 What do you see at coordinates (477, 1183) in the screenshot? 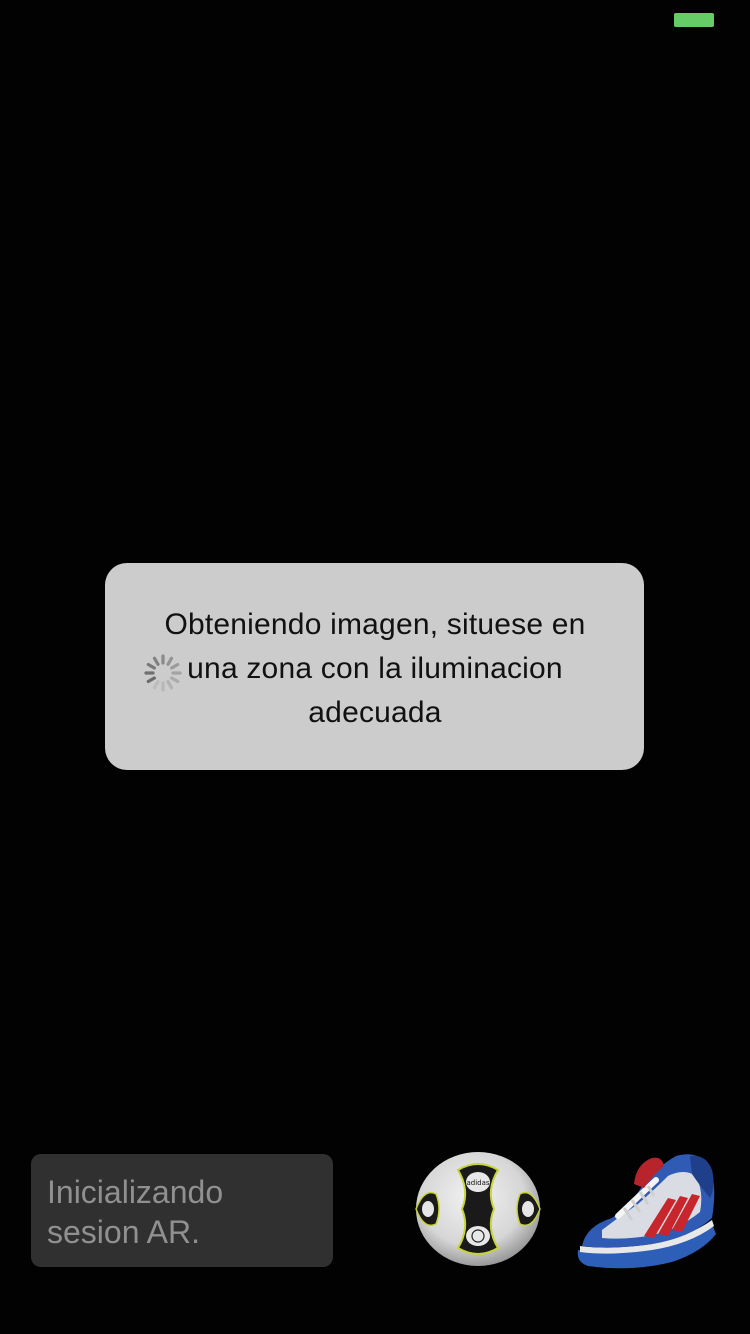
I see `svg-text: adidas` at bounding box center [477, 1183].